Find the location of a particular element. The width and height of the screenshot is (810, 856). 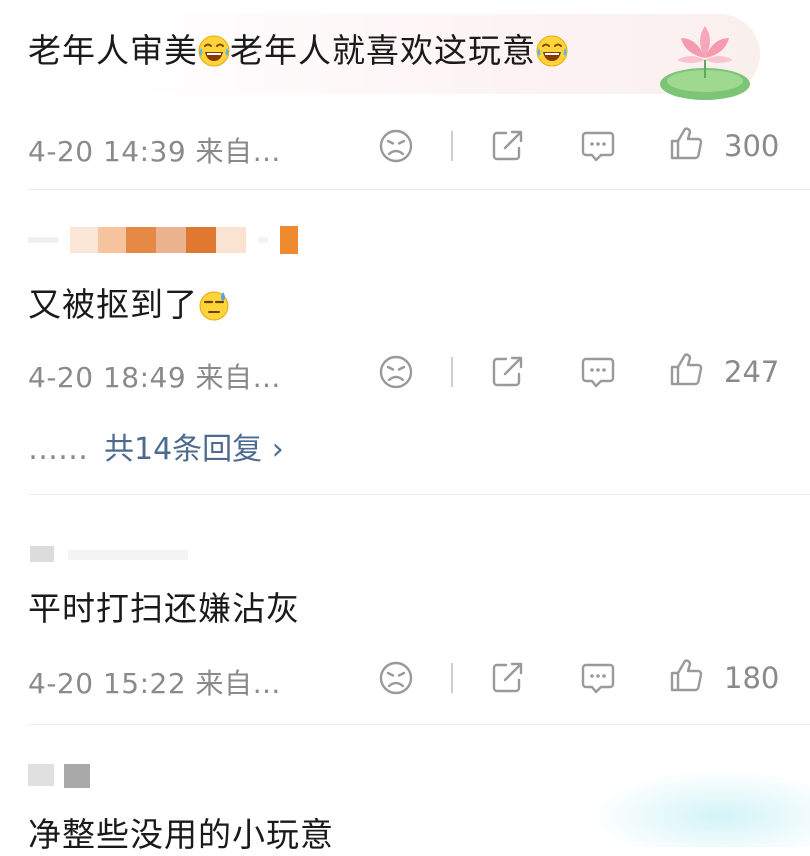

replies-link: …… 共14条回复 › is located at coordinates (156, 446).